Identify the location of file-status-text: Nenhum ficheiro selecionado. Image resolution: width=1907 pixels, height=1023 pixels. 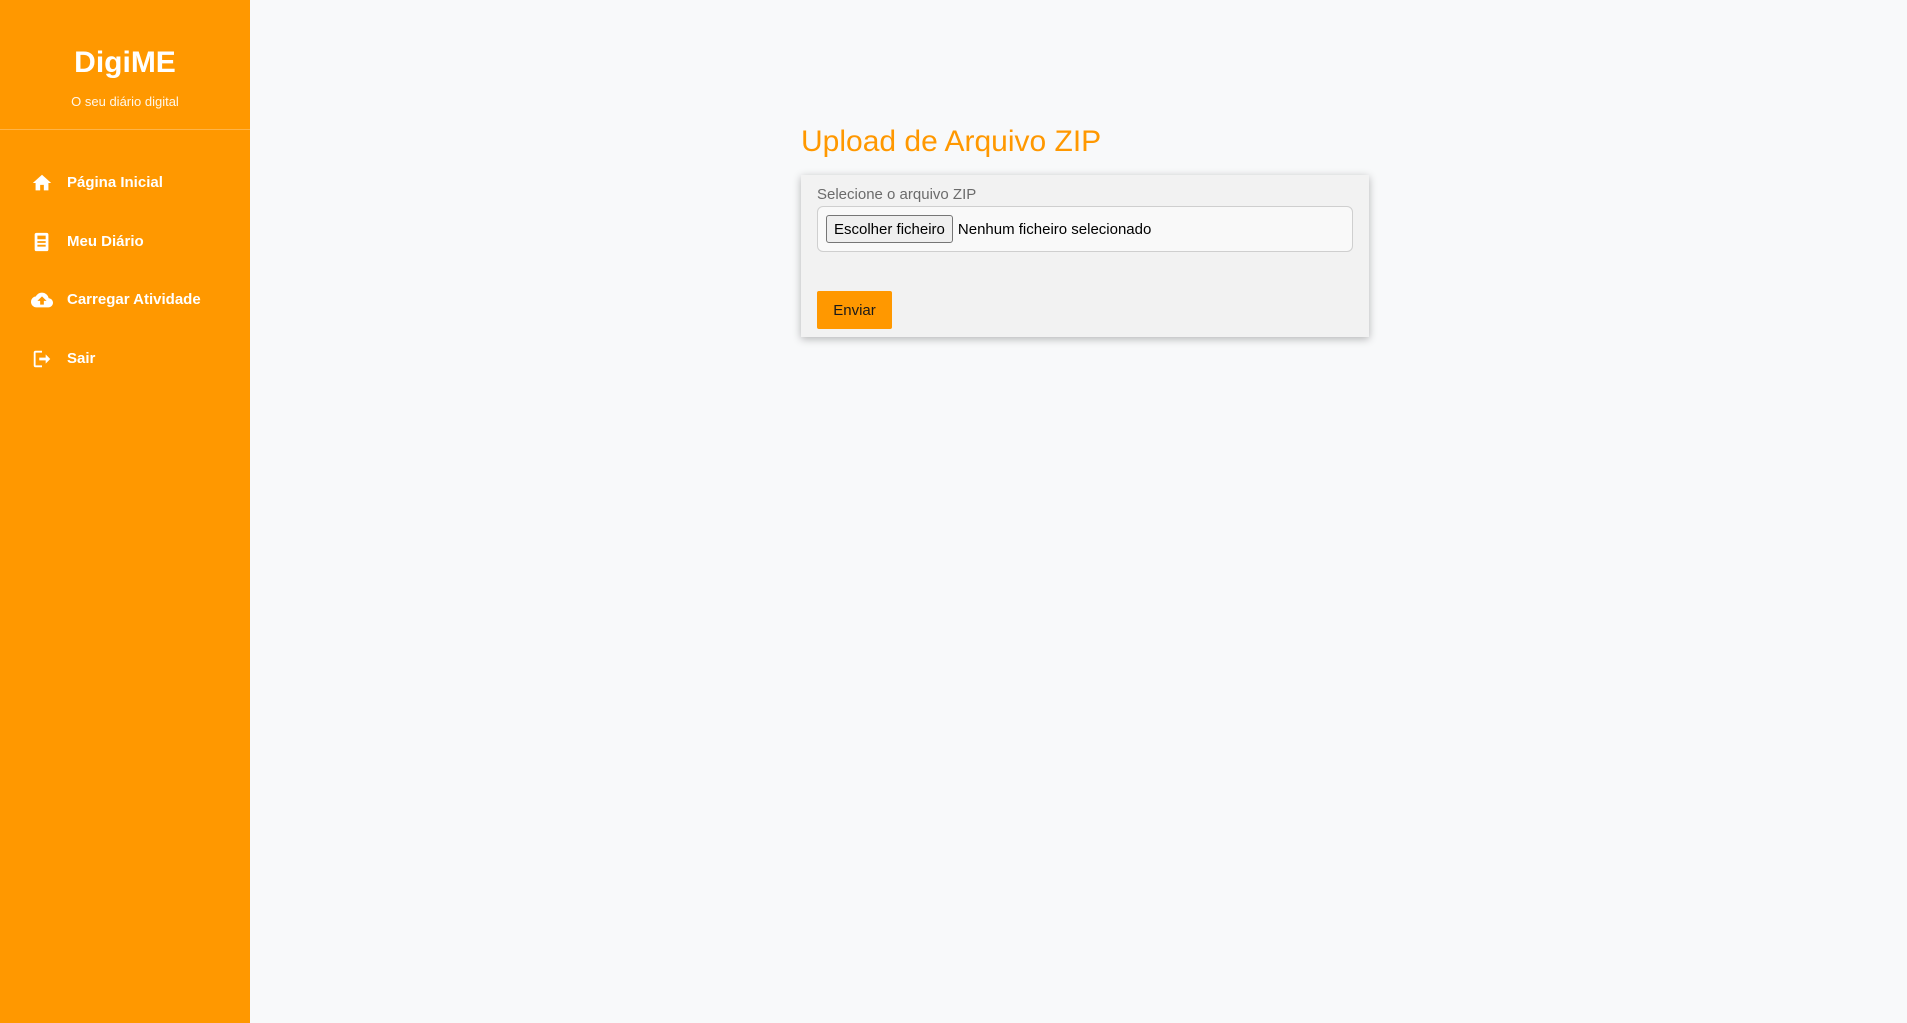
(1054, 229).